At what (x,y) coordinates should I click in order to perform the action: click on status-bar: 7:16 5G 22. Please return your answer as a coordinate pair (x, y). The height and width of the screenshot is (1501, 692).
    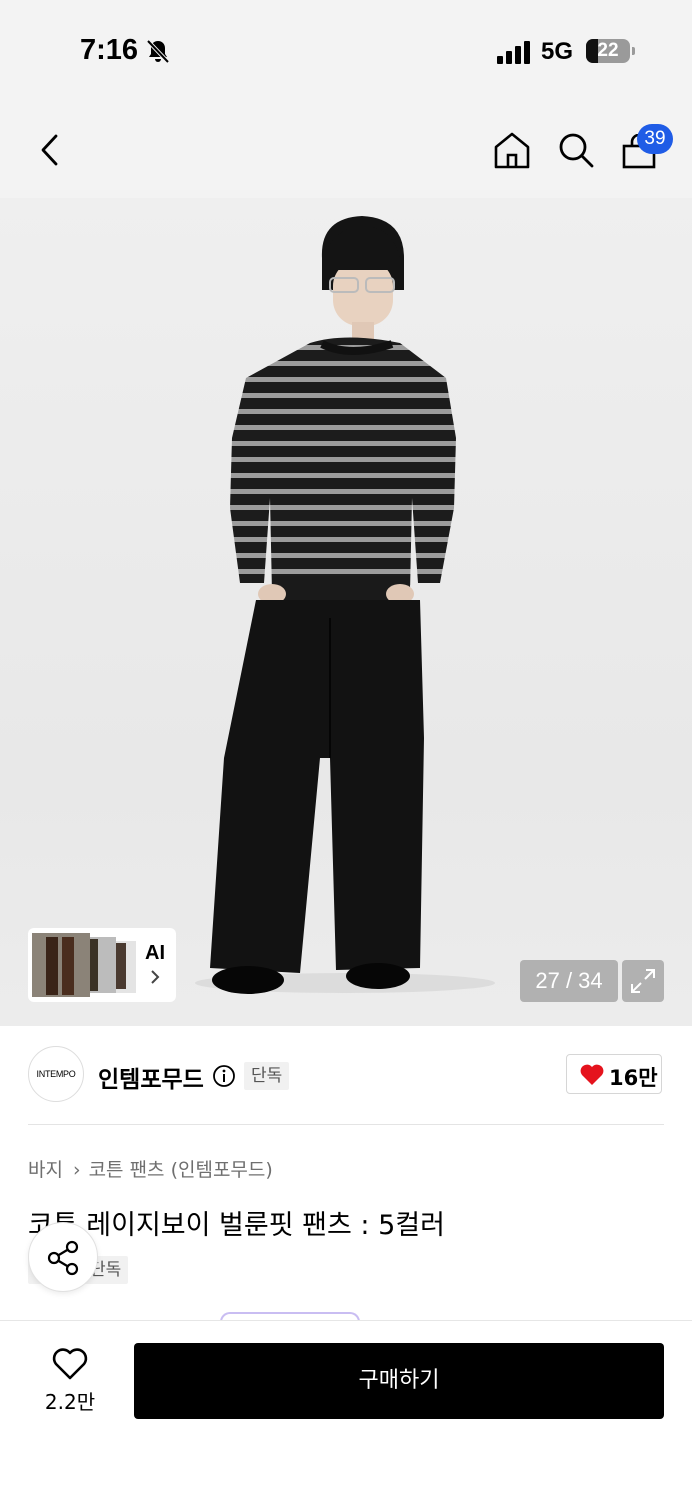
    Looking at the image, I should click on (346, 50).